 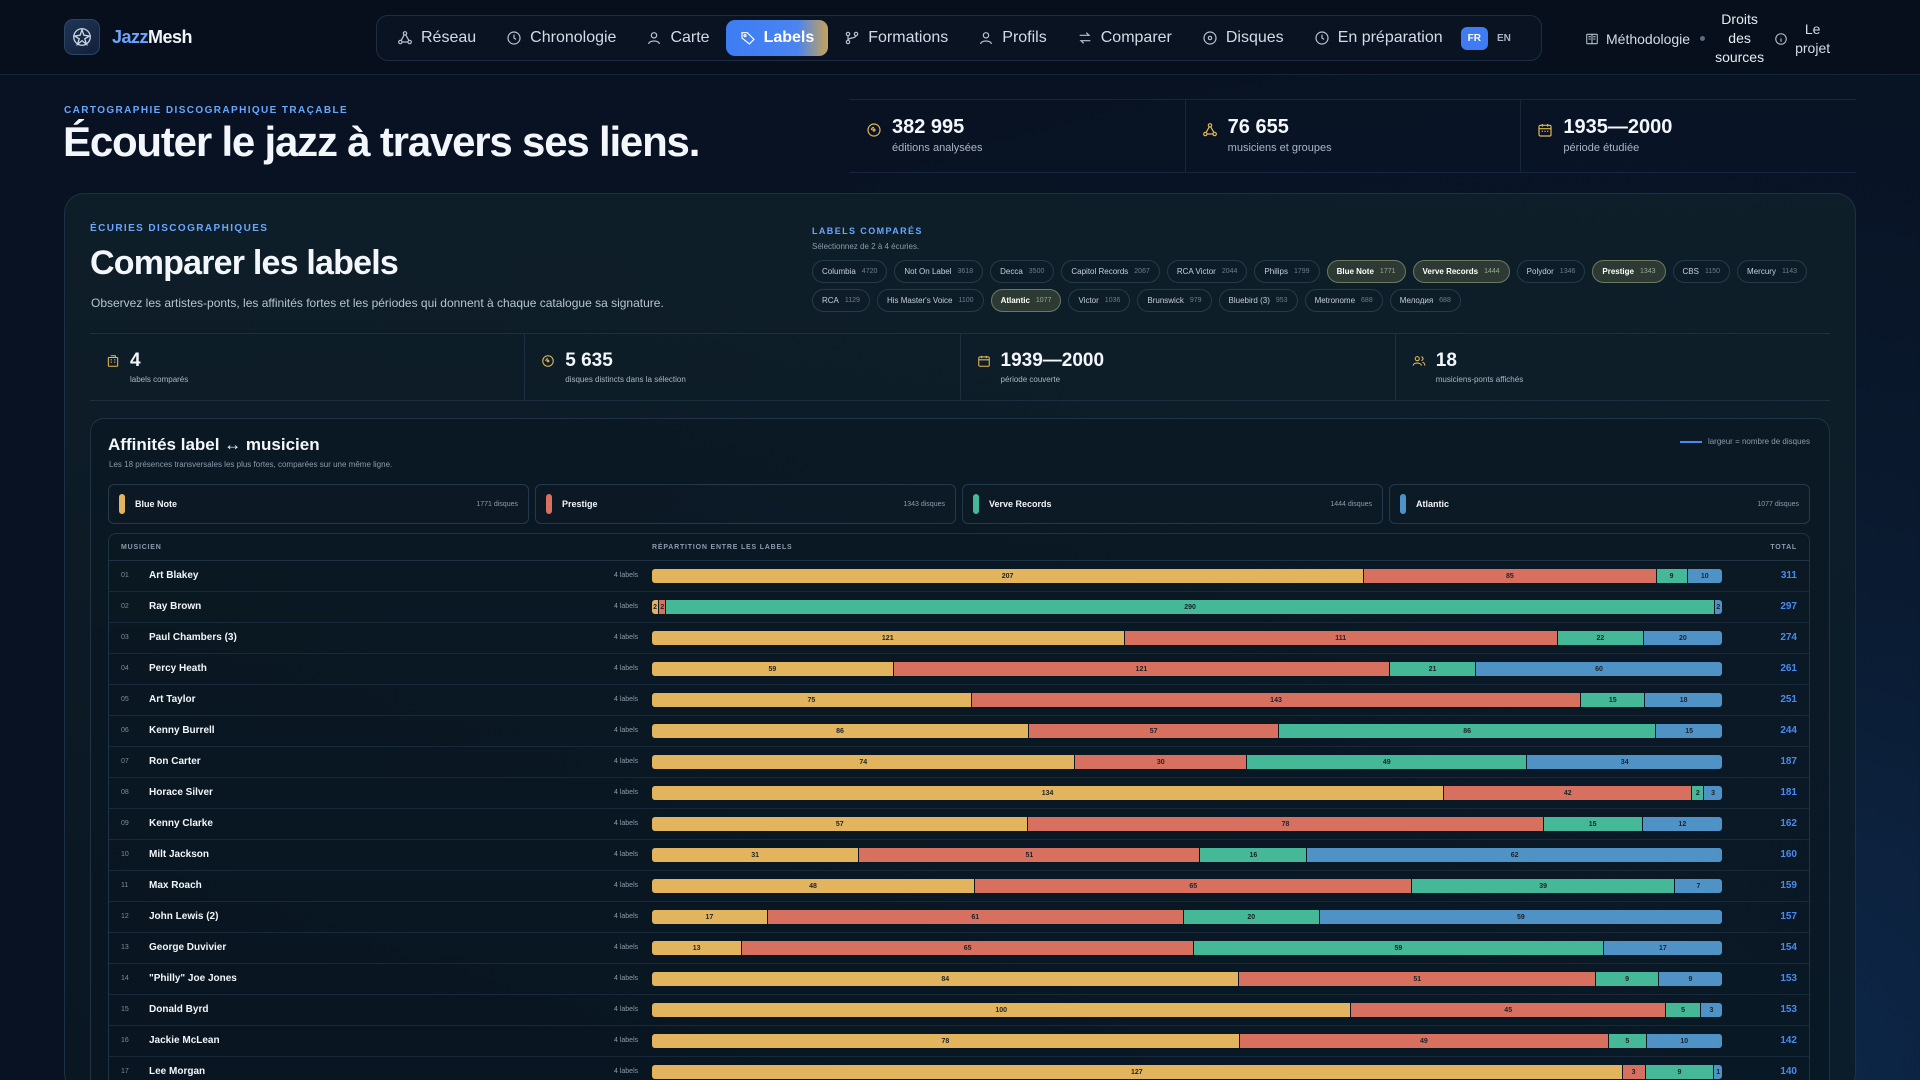 I want to click on table-row: 02 Ray Brown 4 labels 2 2 290 2 297, so click(x=959, y=607).